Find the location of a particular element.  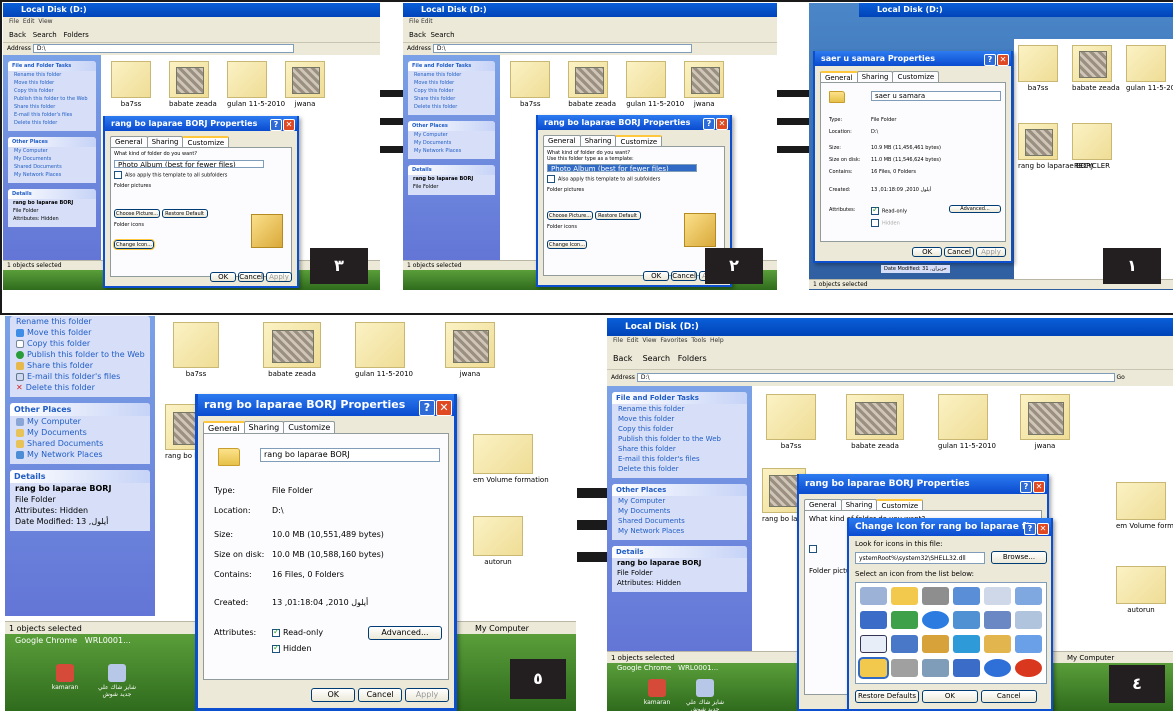

taskbar-chrome: Google Chrome is located at coordinates (46, 640).